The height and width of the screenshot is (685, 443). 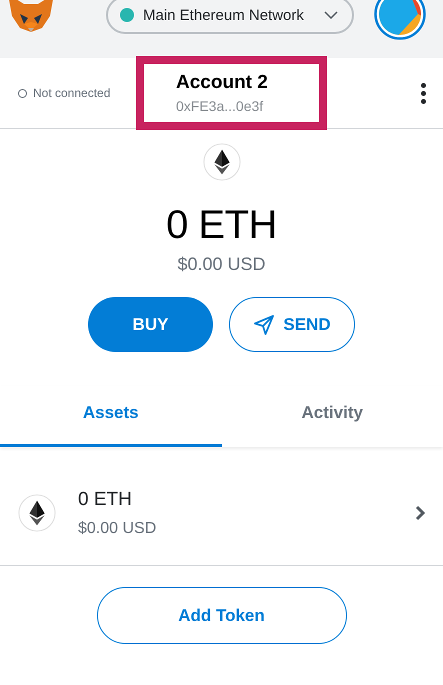 What do you see at coordinates (420, 513) in the screenshot?
I see `chevron-right-icon` at bounding box center [420, 513].